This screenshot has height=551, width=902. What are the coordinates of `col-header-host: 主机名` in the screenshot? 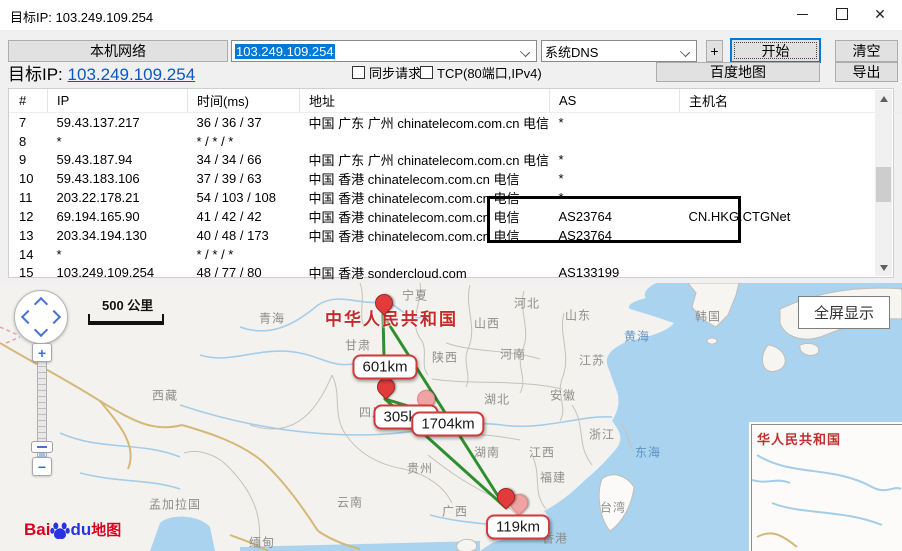 It's located at (790, 101).